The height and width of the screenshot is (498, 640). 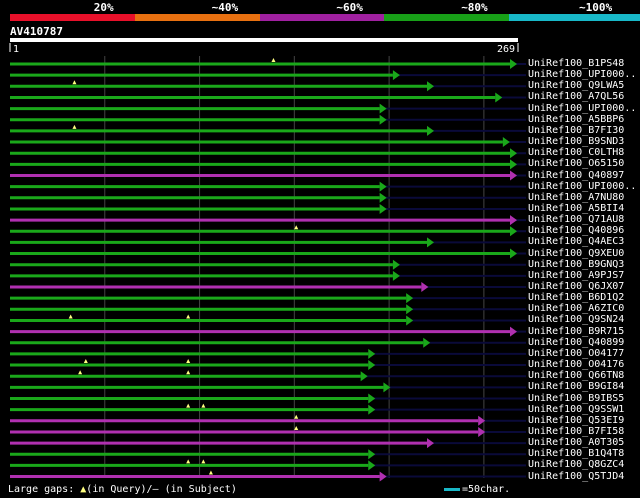 What do you see at coordinates (506, 49) in the screenshot?
I see `query-end-label: 269` at bounding box center [506, 49].